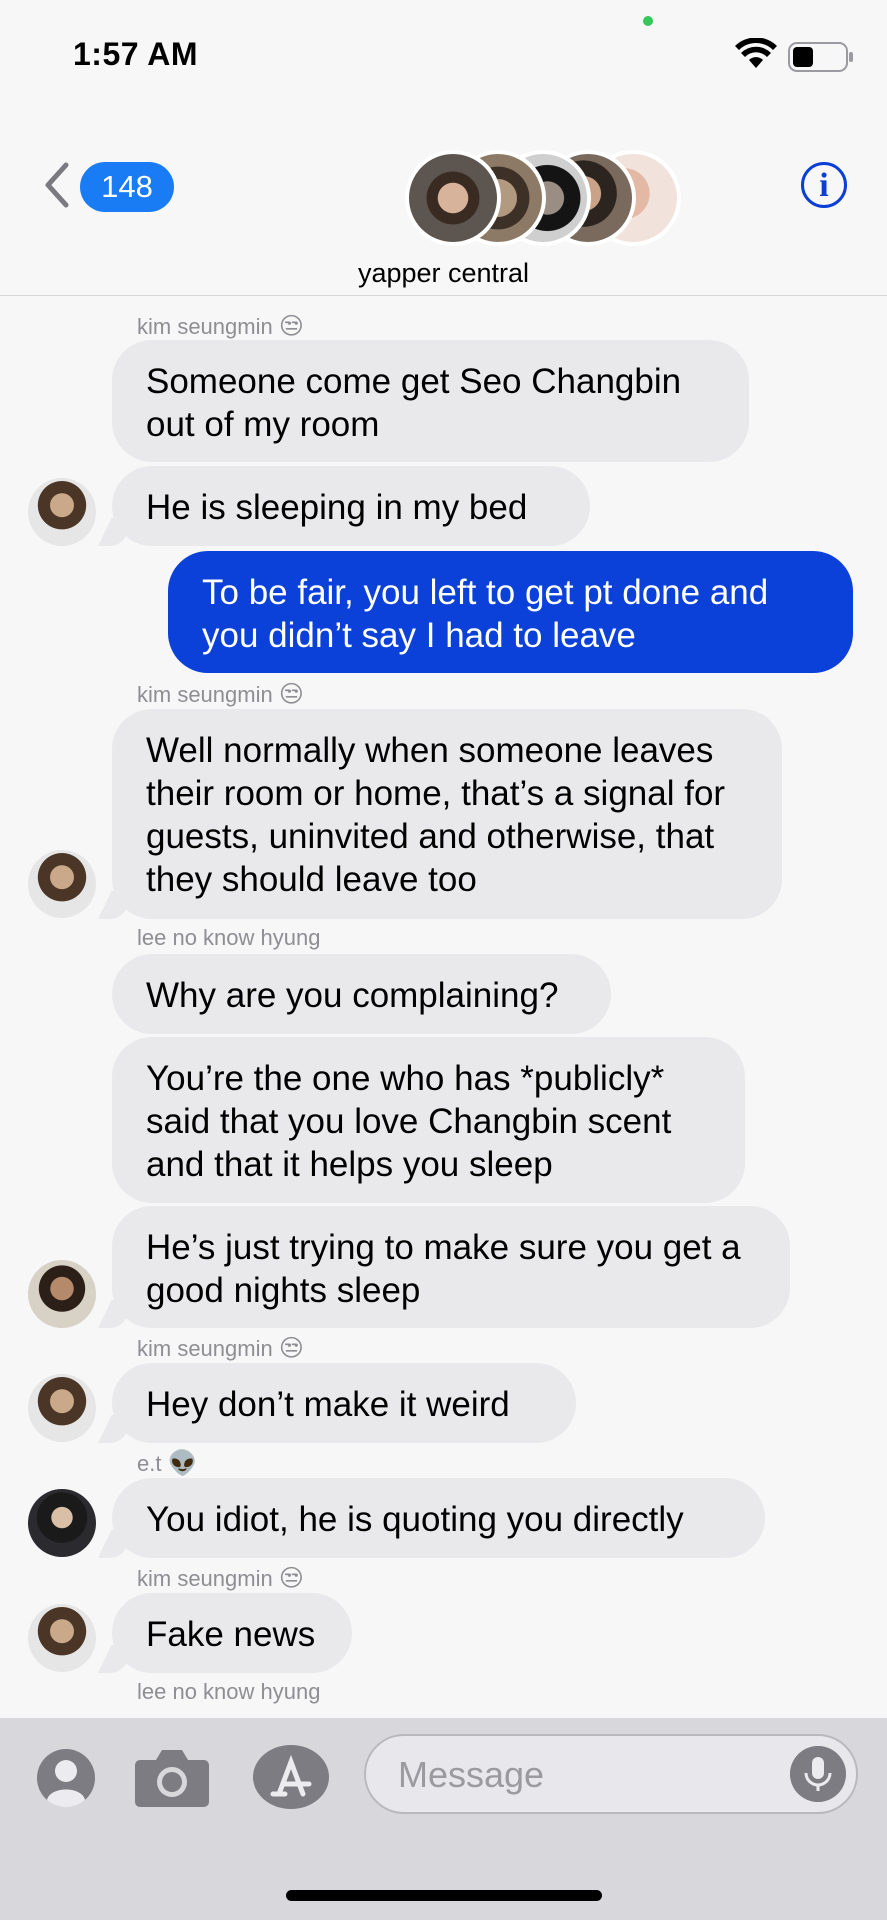  Describe the element at coordinates (361, 994) in the screenshot. I see `message-bubble: Why are you complaining?` at that location.